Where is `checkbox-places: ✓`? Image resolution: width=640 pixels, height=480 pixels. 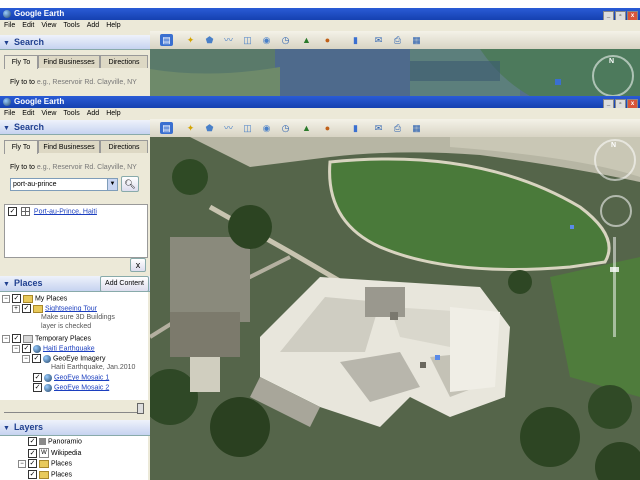 checkbox-places: ✓ is located at coordinates (32, 463).